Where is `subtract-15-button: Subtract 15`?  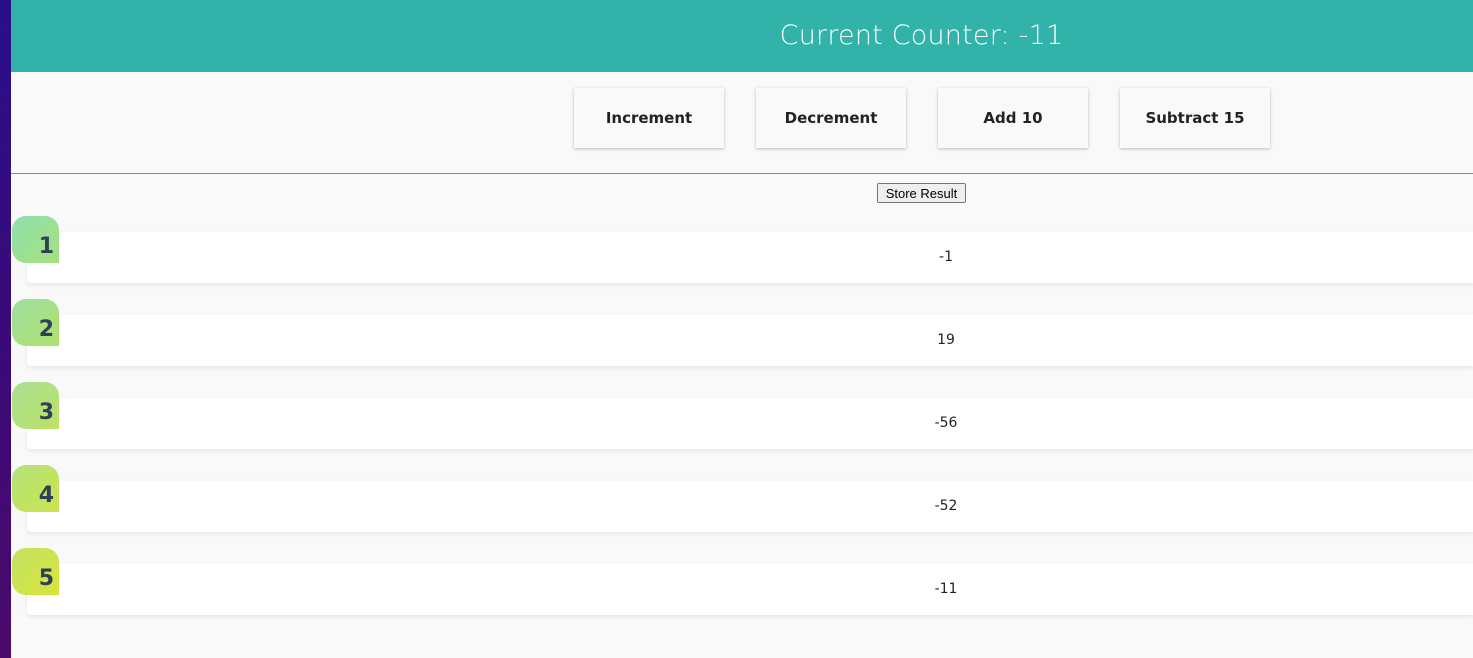
subtract-15-button: Subtract 15 is located at coordinates (1195, 118).